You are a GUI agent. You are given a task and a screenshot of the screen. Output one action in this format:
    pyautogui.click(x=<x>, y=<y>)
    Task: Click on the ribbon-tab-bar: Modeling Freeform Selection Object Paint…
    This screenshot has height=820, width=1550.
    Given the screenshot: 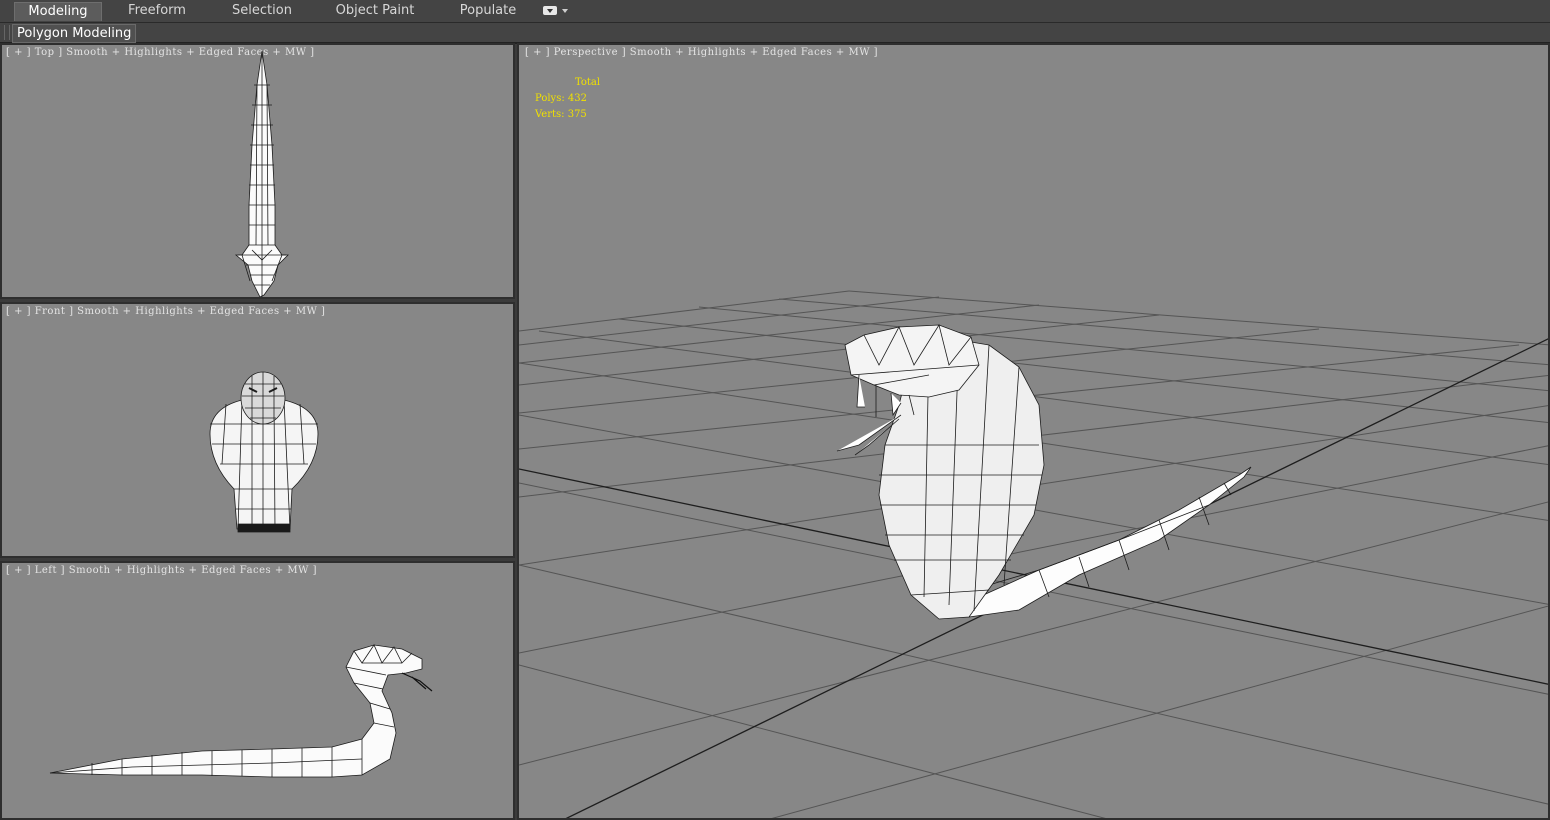 What is the action you would take?
    pyautogui.click(x=775, y=11)
    